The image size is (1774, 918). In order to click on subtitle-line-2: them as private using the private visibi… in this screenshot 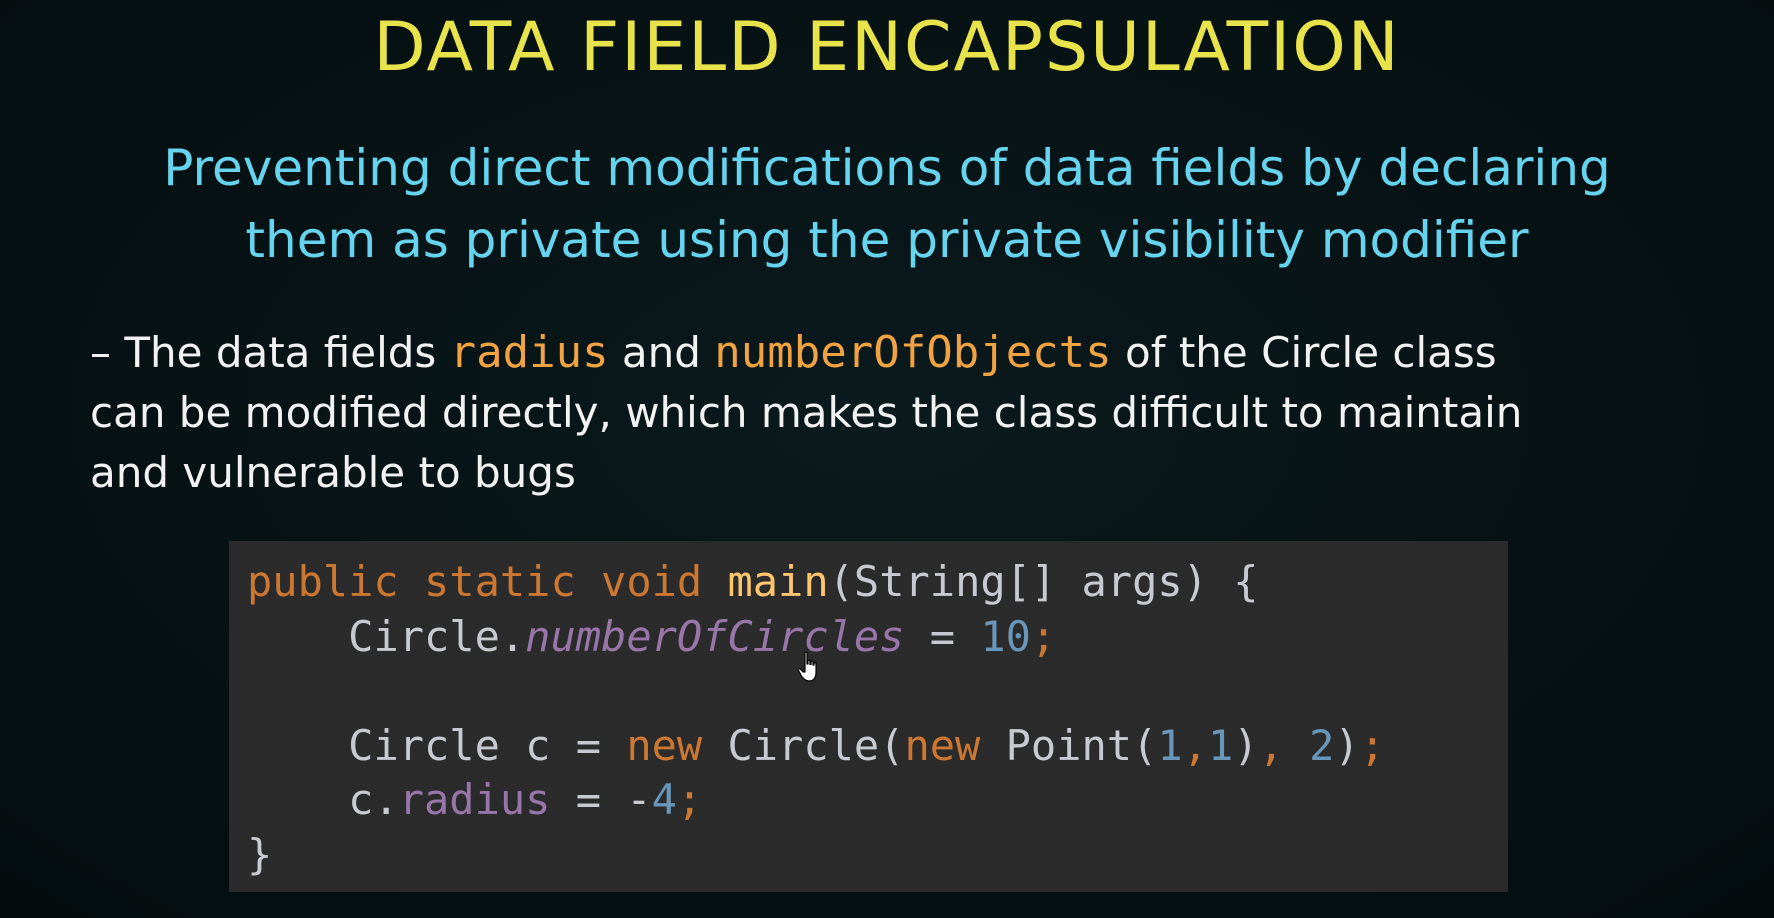, I will do `click(887, 240)`.